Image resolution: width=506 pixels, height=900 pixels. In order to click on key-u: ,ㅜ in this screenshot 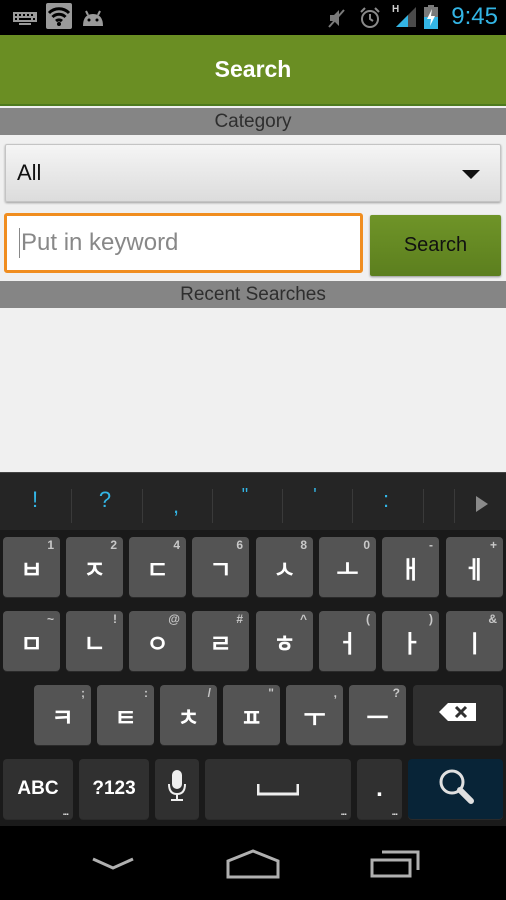, I will do `click(314, 715)`.